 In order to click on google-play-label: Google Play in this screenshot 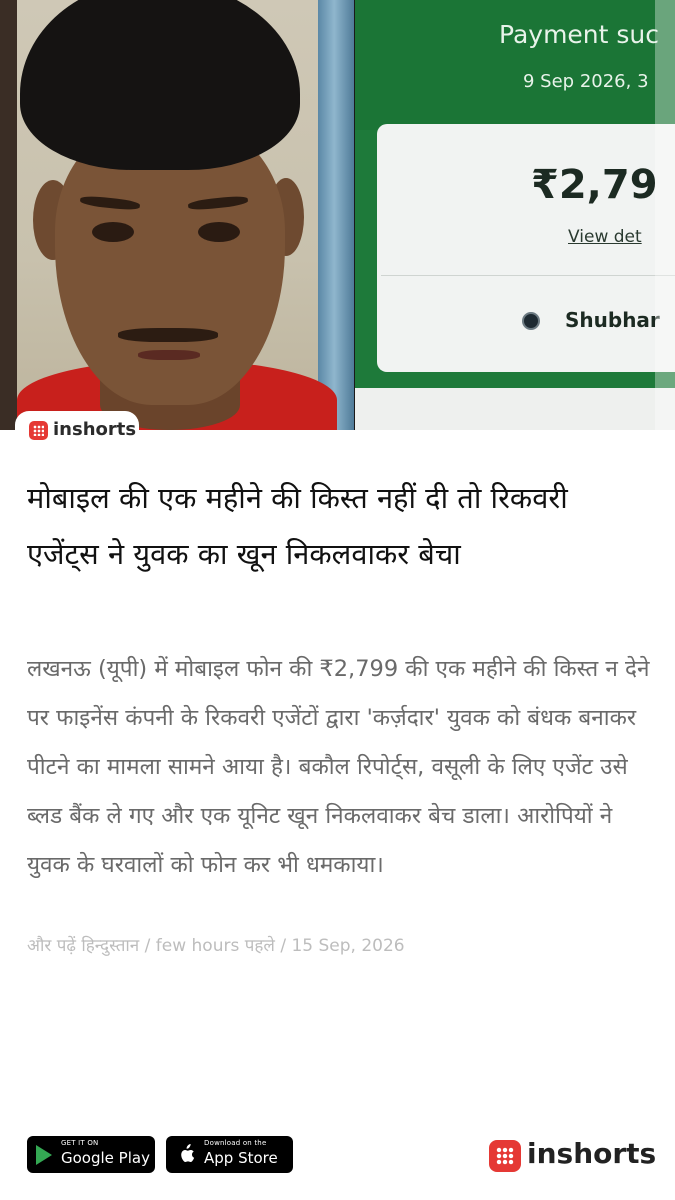, I will do `click(105, 1158)`.